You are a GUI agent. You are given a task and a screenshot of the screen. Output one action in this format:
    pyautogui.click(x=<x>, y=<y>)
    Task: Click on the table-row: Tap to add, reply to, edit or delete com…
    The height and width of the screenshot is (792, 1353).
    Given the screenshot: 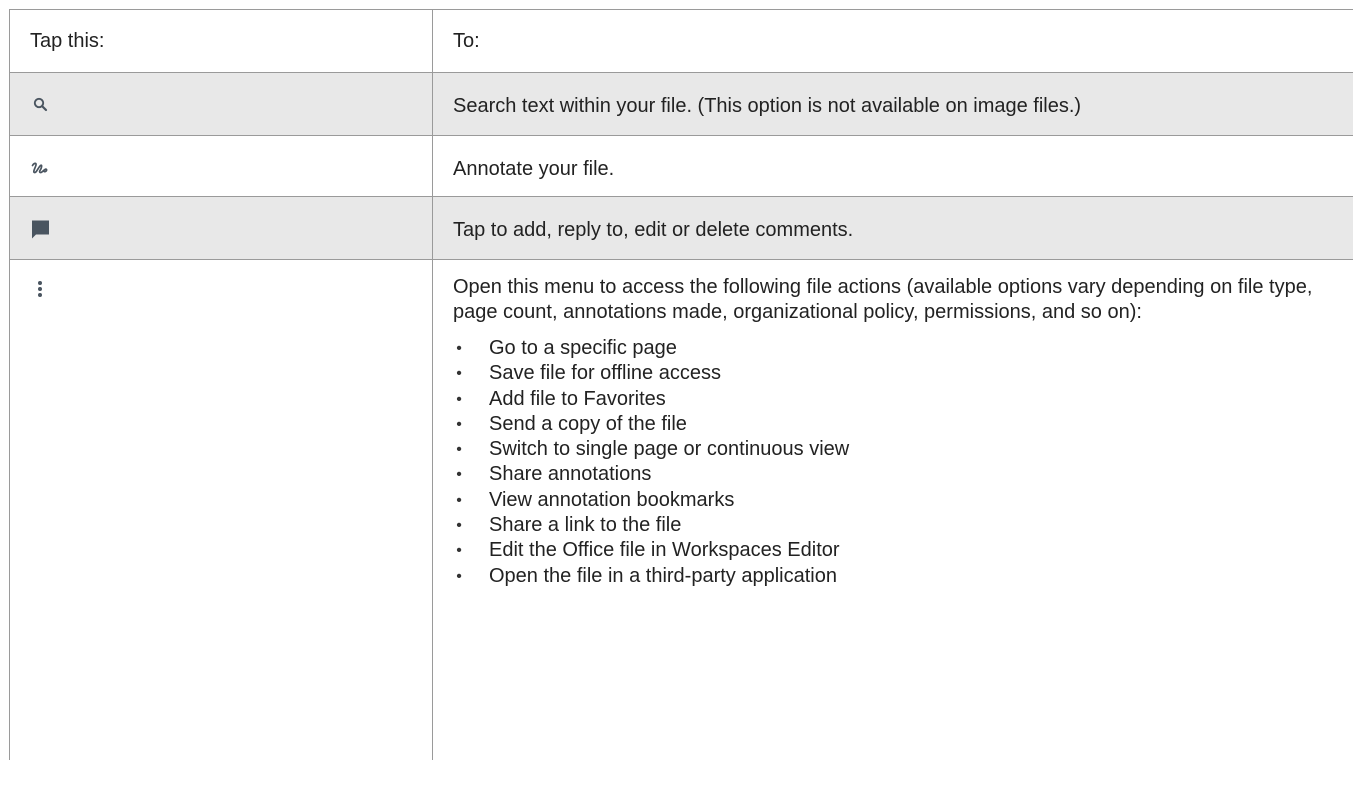 What is the action you would take?
    pyautogui.click(x=681, y=228)
    